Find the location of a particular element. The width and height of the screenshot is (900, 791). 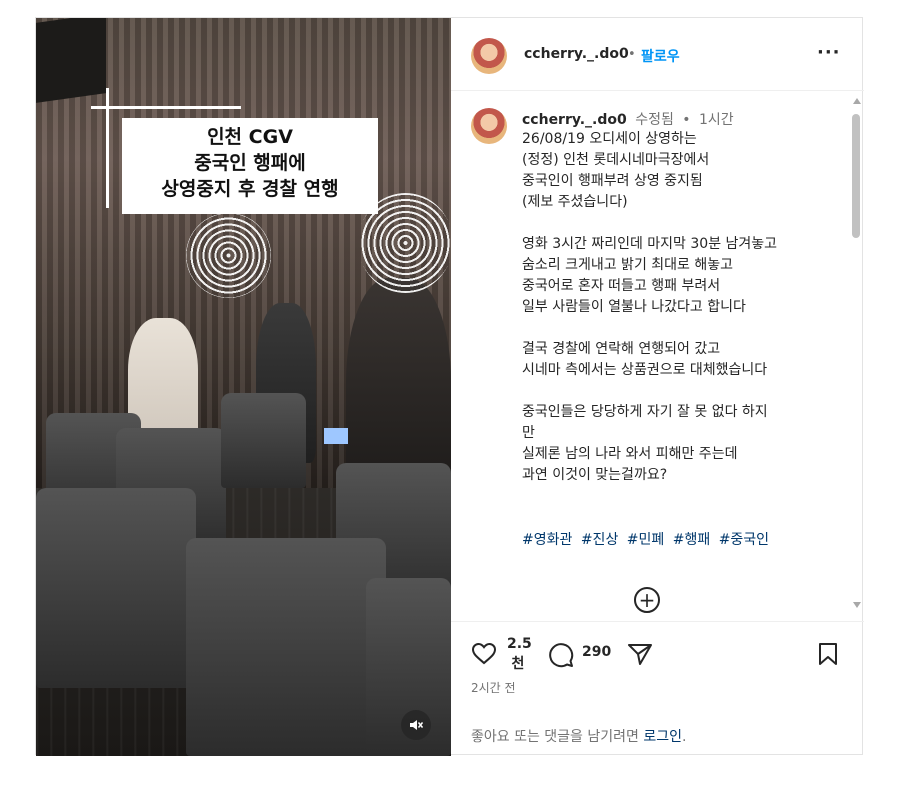

face-censor-scribble is located at coordinates (228, 255).